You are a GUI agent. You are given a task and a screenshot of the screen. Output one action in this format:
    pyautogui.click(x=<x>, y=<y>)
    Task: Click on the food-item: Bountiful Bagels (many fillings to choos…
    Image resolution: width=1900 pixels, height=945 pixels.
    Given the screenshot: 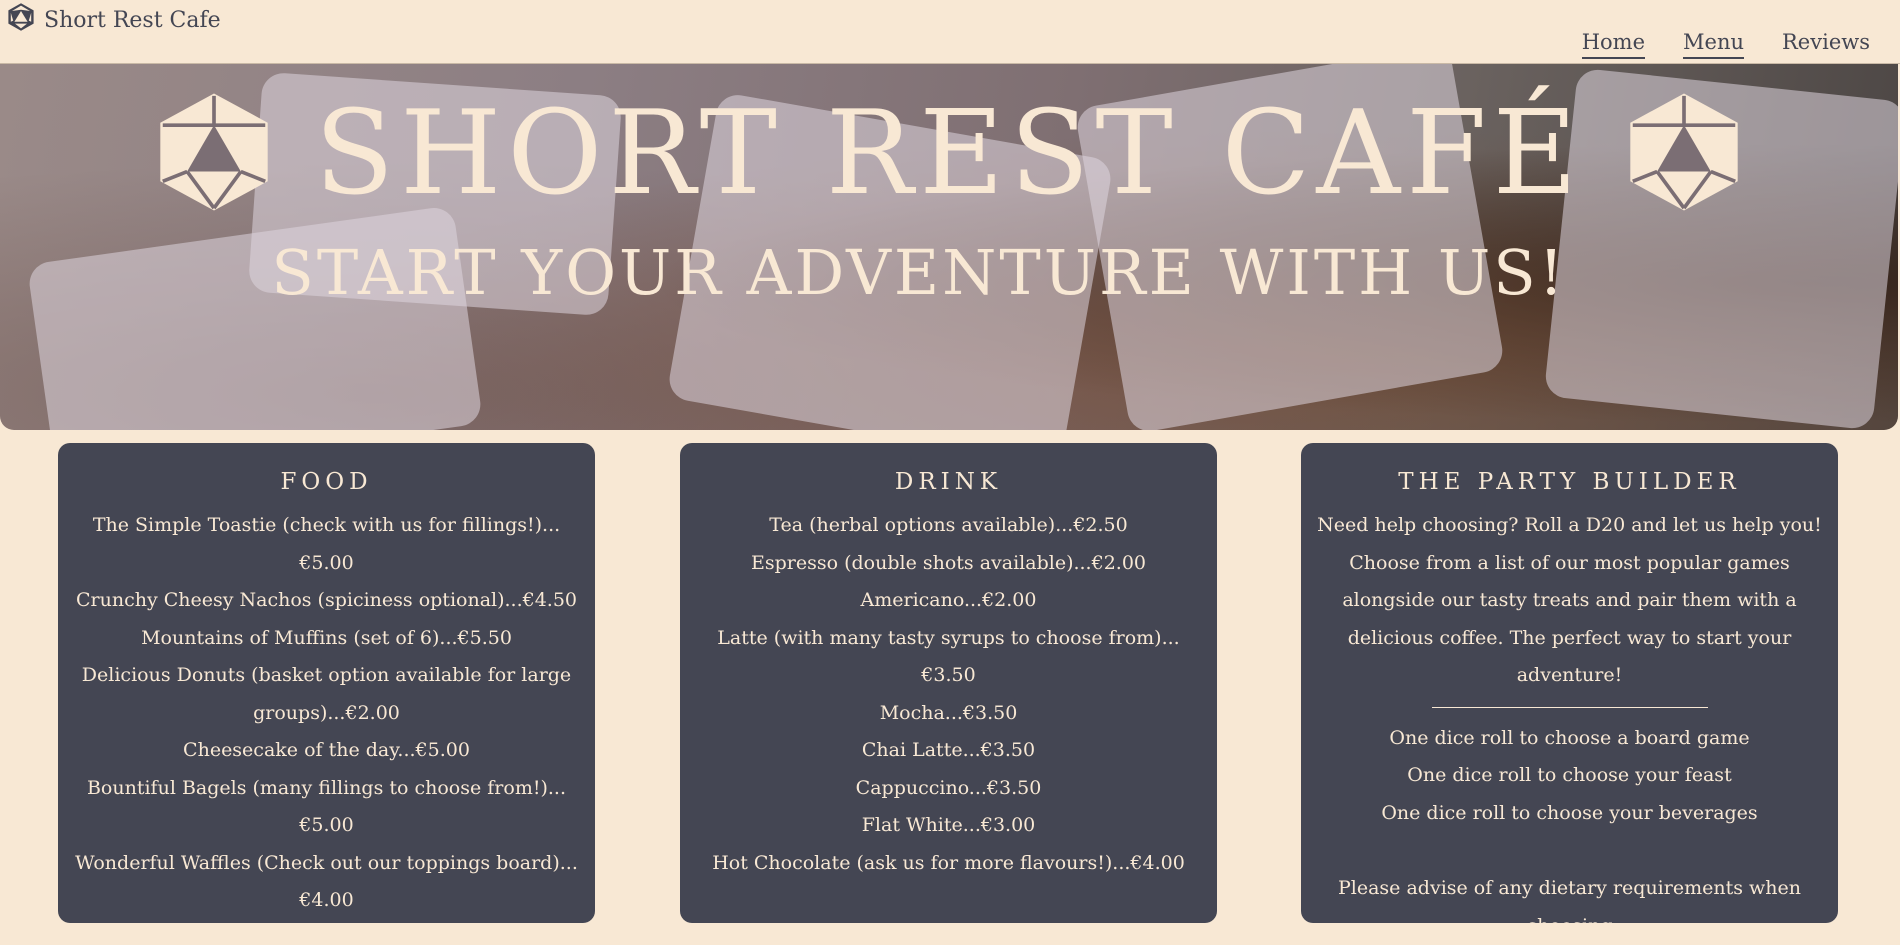 What is the action you would take?
    pyautogui.click(x=326, y=806)
    